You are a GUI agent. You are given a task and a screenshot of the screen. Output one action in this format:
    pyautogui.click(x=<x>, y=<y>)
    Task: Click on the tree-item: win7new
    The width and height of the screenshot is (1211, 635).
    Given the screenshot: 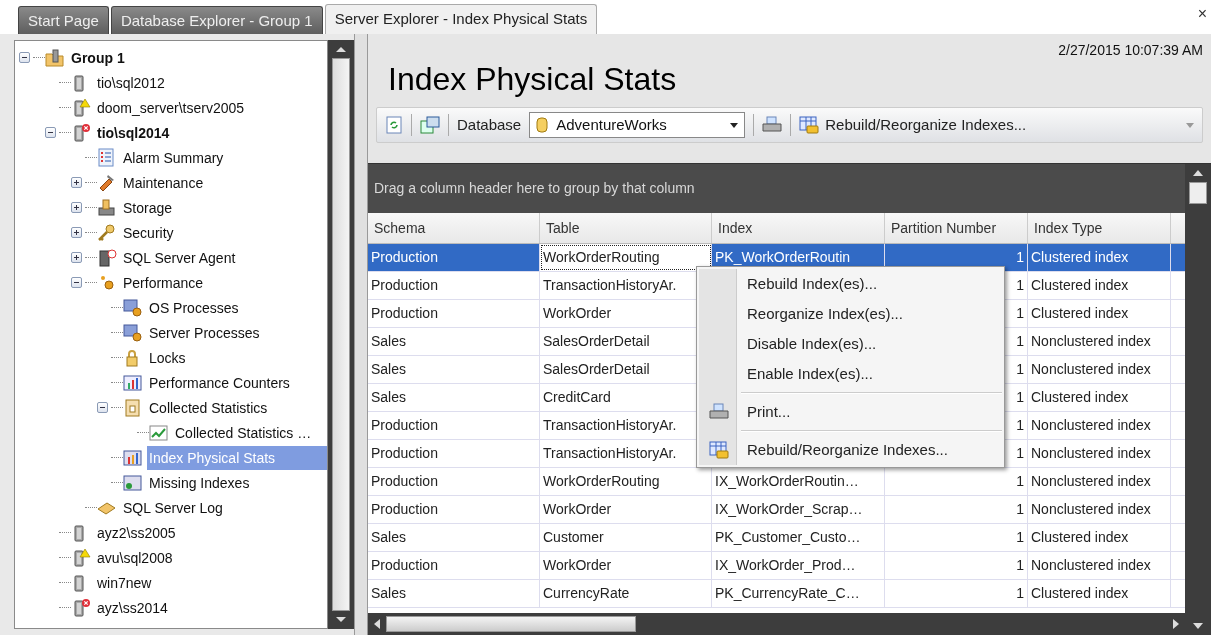 What is the action you would take?
    pyautogui.click(x=124, y=582)
    